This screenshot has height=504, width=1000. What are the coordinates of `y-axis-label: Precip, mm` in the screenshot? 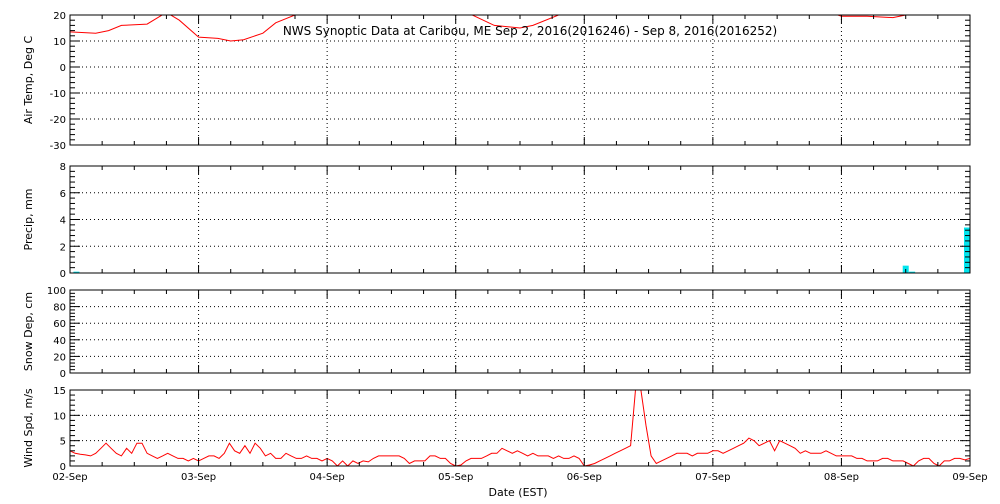 It's located at (28, 220).